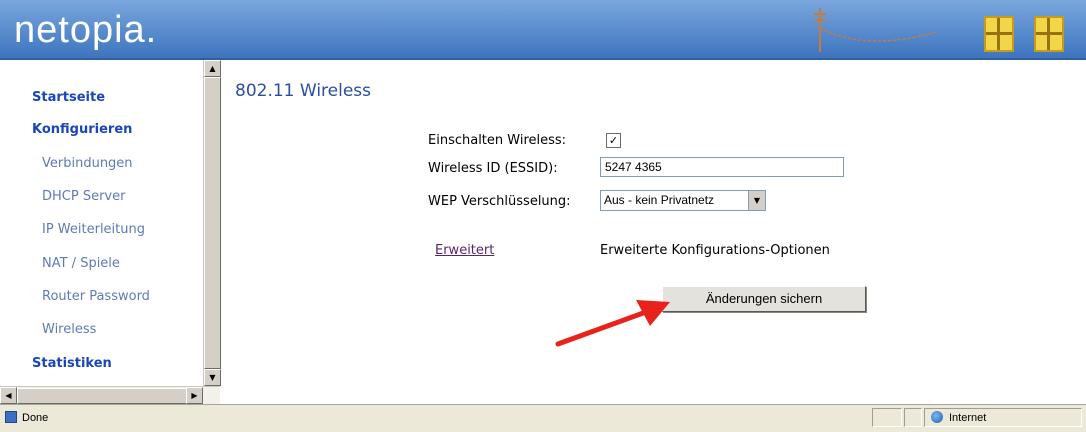 The height and width of the screenshot is (432, 1086). I want to click on sidebar-horizontal-scrollbar: ◀ ▶, so click(110, 395).